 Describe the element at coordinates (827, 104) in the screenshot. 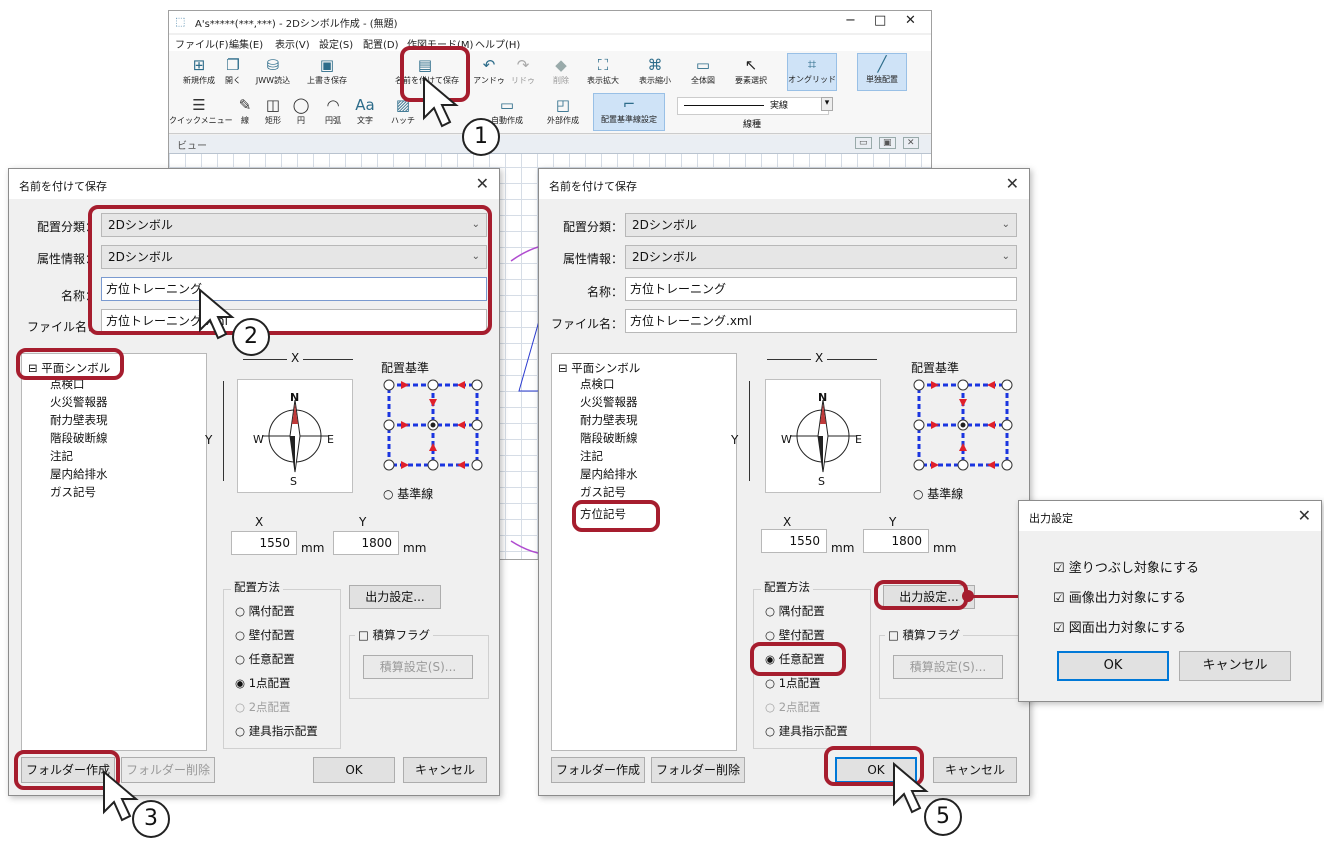

I see `line-type-dropdown-icon: ▾` at that location.